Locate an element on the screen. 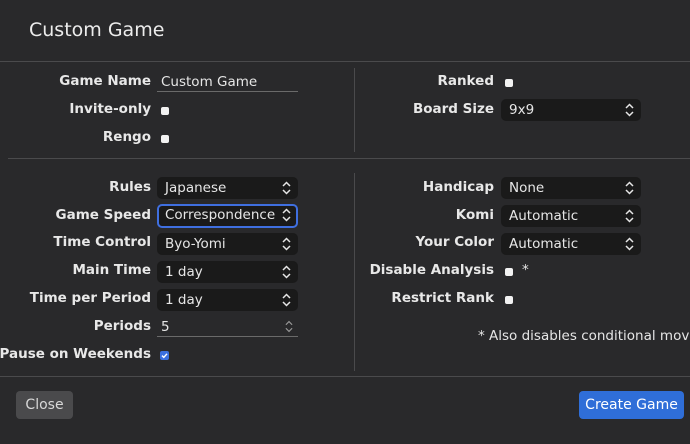 The image size is (690, 444). game-speed-select: Correspondence is located at coordinates (227, 216).